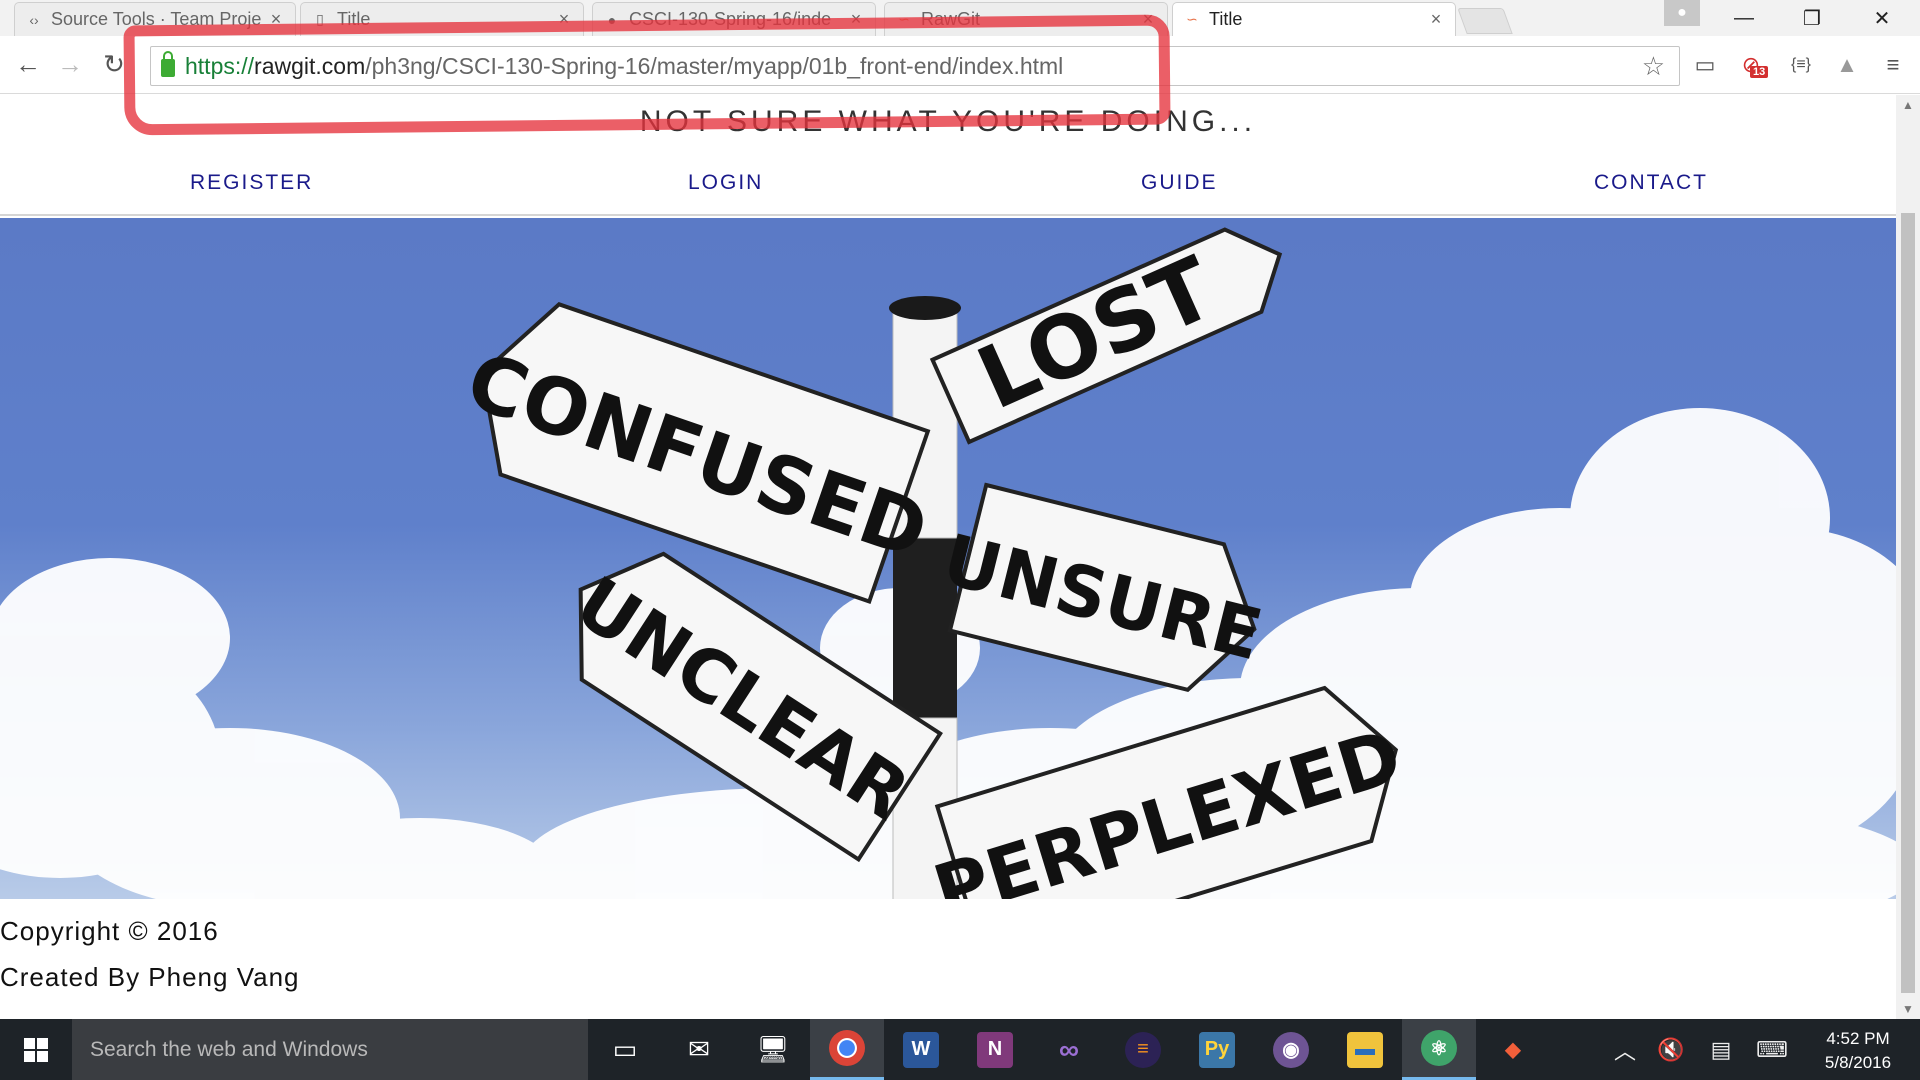 The image size is (1920, 1080). Describe the element at coordinates (612, 19) in the screenshot. I see `github-icon: ●` at that location.